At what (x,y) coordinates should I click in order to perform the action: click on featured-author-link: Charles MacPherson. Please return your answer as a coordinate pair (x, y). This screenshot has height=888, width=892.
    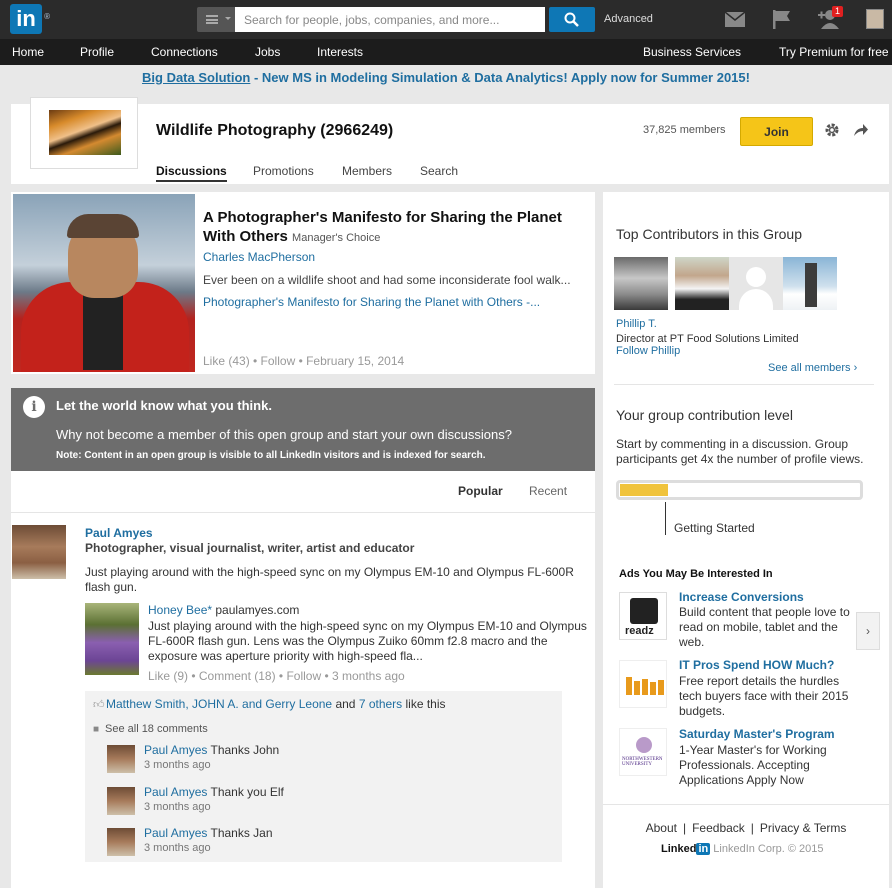
    Looking at the image, I should click on (259, 257).